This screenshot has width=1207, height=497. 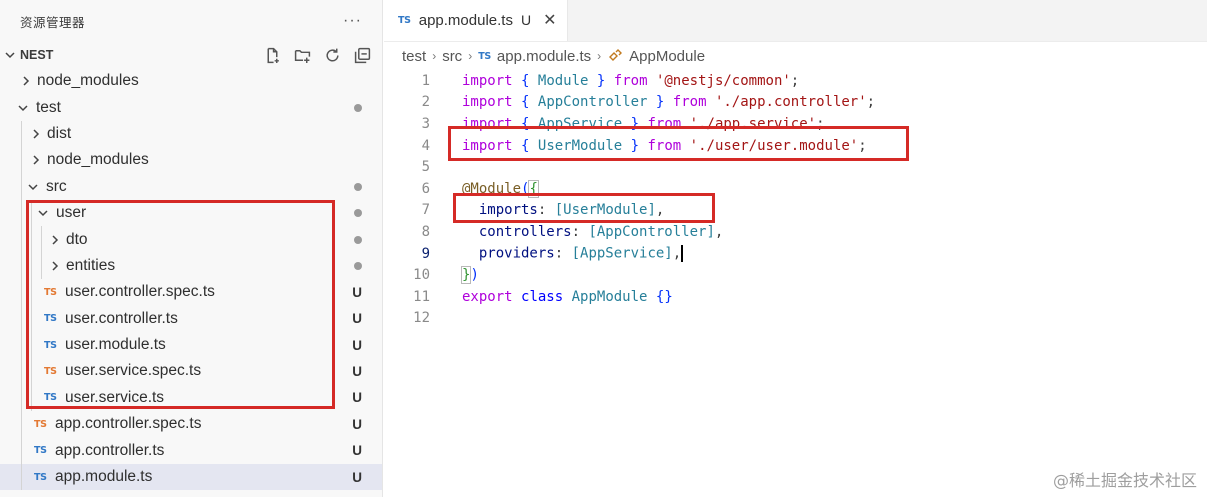 What do you see at coordinates (56, 186) in the screenshot?
I see `tree-item-label: src` at bounding box center [56, 186].